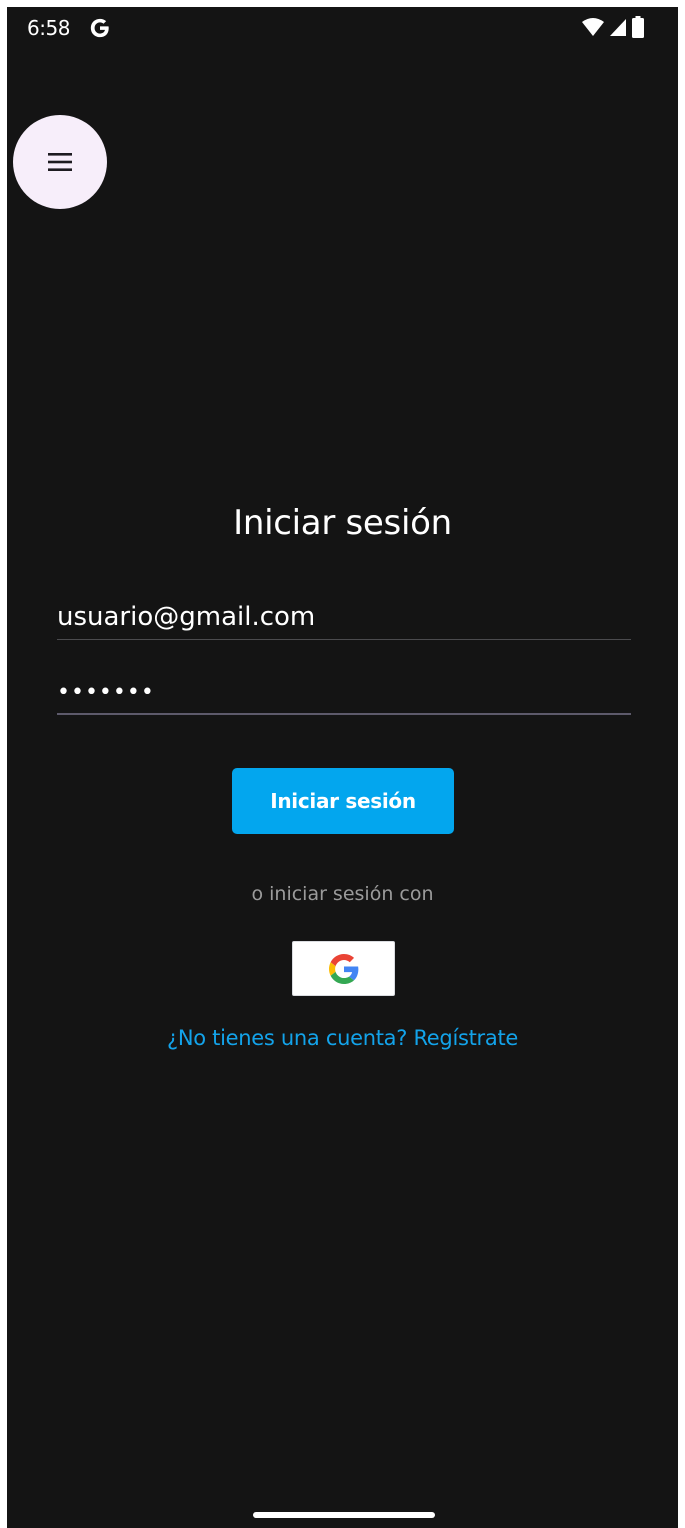 This screenshot has width=685, height=1528. Describe the element at coordinates (342, 30) in the screenshot. I see `status-bar: 6:58` at that location.